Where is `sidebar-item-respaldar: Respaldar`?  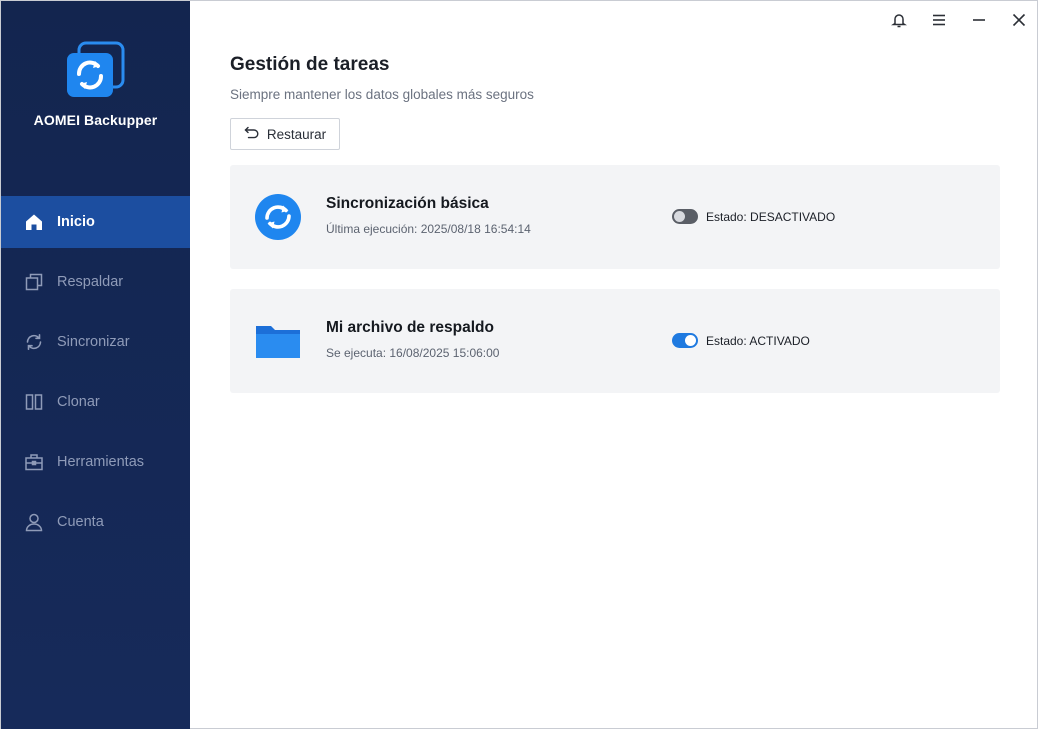
sidebar-item-respaldar: Respaldar is located at coordinates (95, 282).